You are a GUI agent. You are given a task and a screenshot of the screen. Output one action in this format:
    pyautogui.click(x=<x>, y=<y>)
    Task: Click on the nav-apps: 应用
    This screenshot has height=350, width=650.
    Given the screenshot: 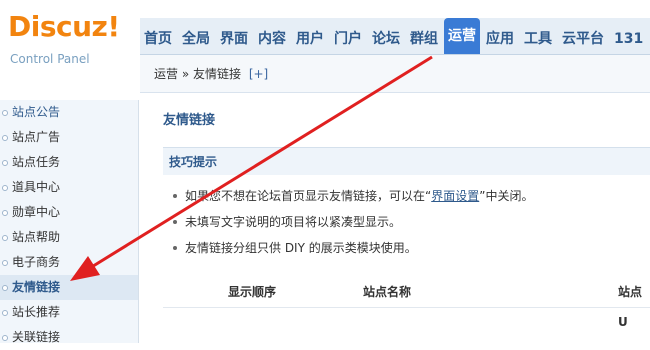 What is the action you would take?
    pyautogui.click(x=500, y=39)
    